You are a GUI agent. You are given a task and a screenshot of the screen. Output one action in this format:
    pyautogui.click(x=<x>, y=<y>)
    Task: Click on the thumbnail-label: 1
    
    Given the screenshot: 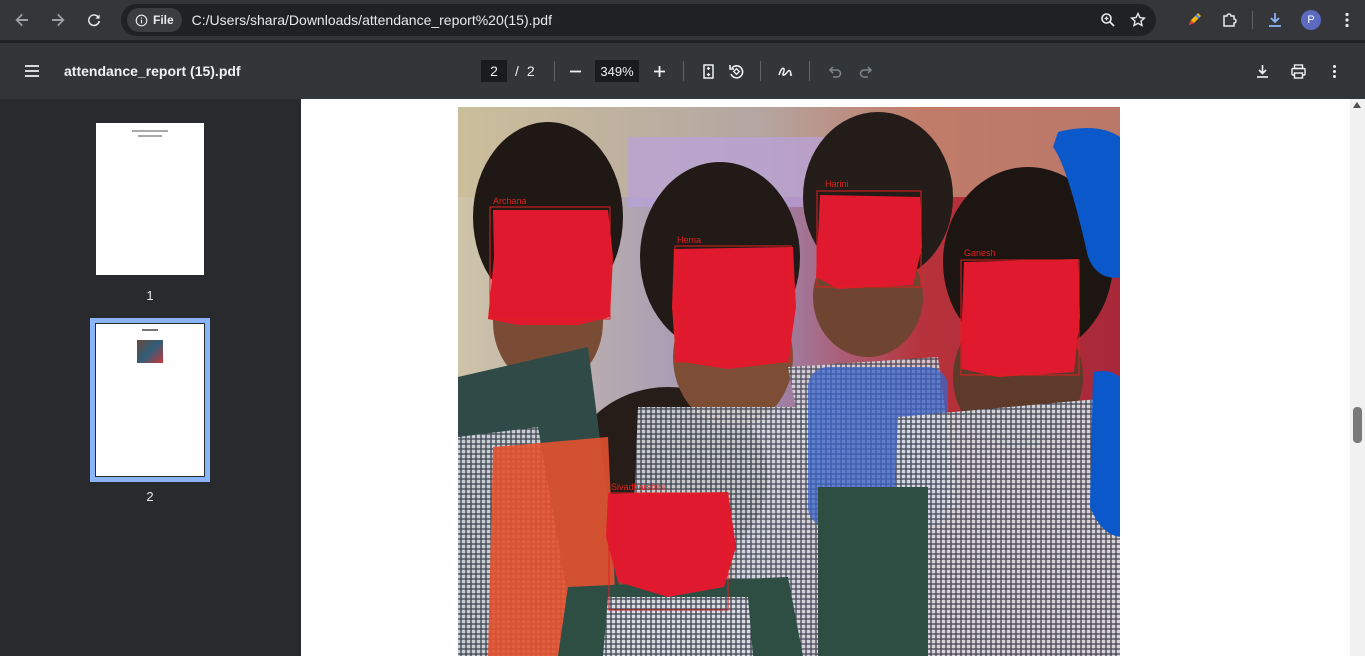 What is the action you would take?
    pyautogui.click(x=150, y=295)
    